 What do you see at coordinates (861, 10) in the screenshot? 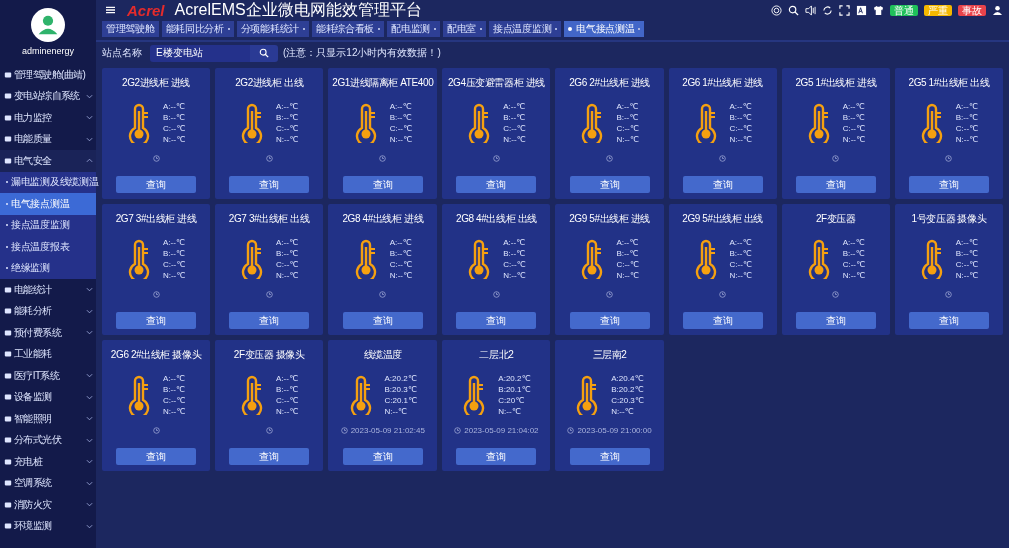
I see `font-size-icon` at bounding box center [861, 10].